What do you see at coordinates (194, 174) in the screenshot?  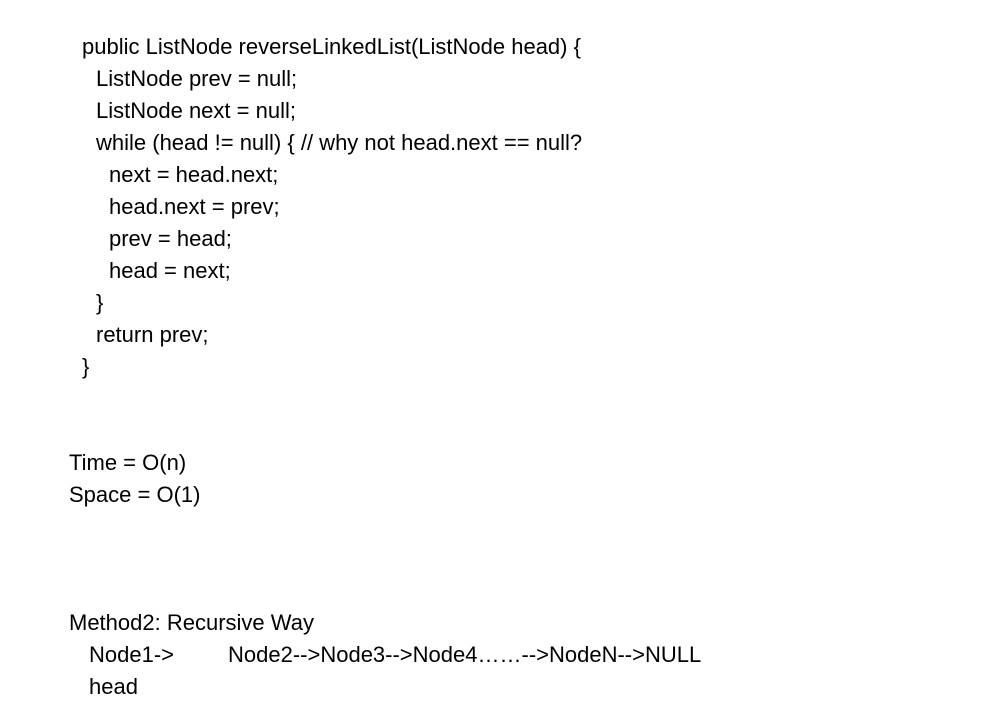 I see `code-line-assign-next: next = head.next;` at bounding box center [194, 174].